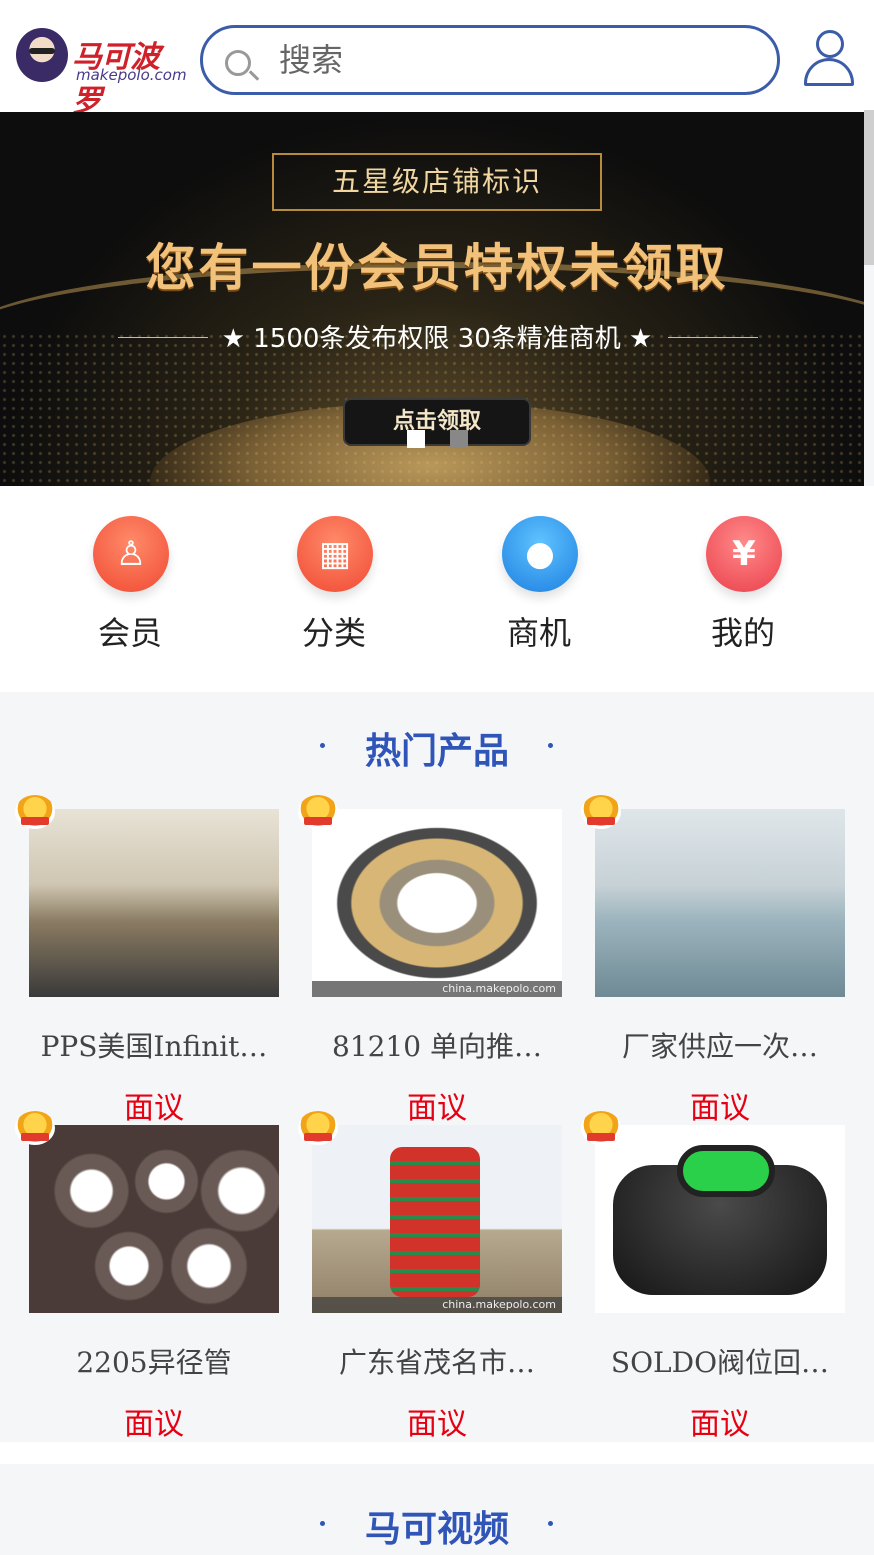 This screenshot has height=1555, width=874. I want to click on header: 马可波罗 makepolo.com 搜索, so click(437, 59).